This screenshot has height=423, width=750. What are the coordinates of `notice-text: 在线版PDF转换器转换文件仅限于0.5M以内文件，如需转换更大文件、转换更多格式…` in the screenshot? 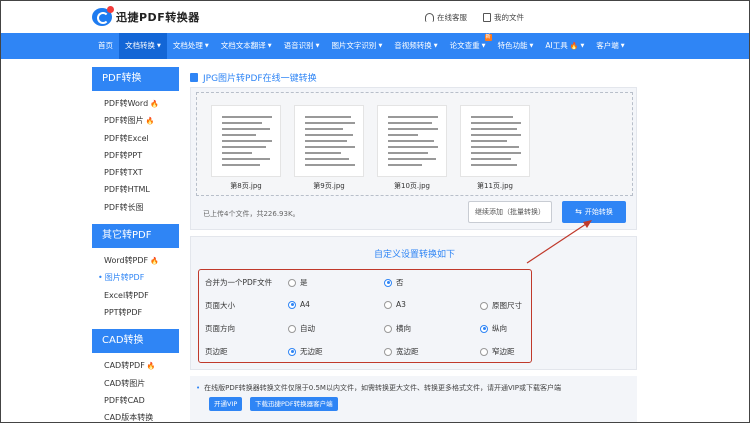 It's located at (378, 388).